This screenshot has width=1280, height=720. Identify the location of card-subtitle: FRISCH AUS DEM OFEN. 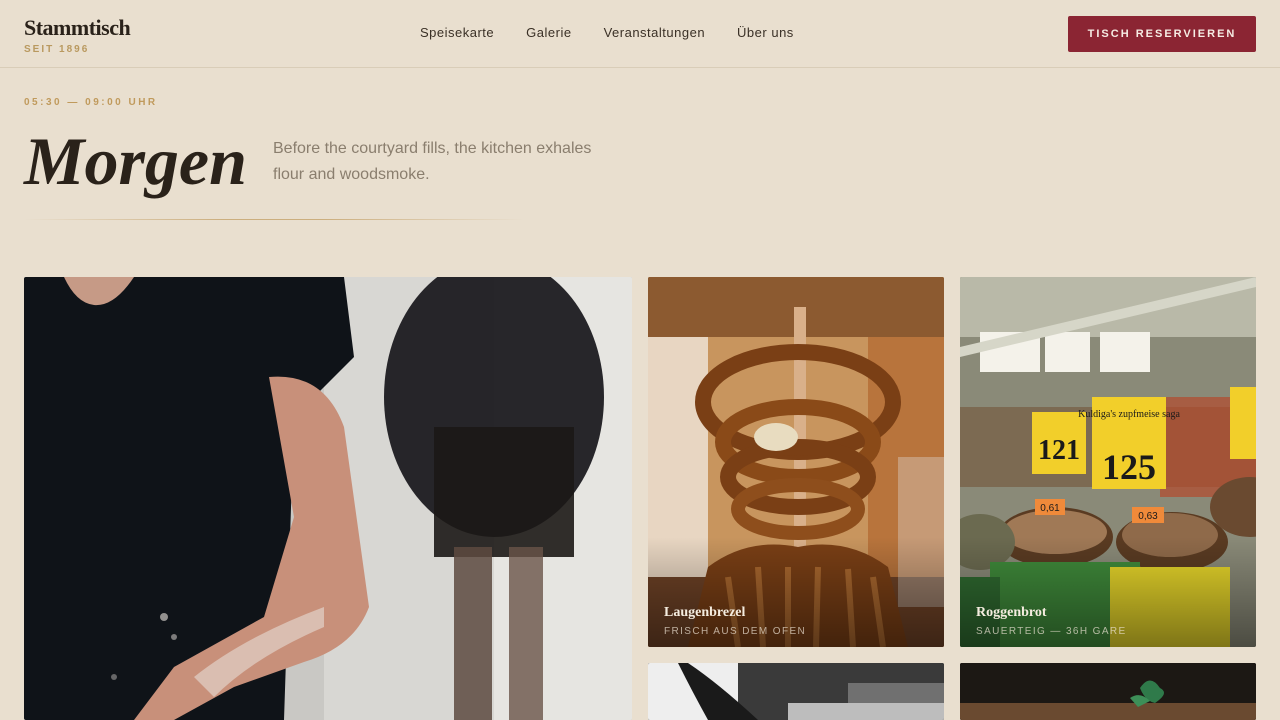
(735, 631).